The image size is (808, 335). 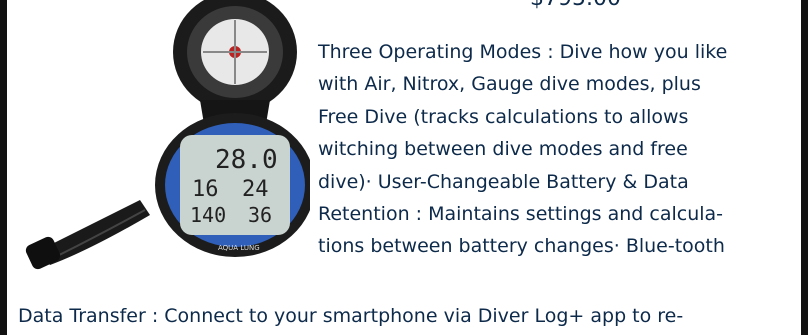 I want to click on description-line: with Air, Nitrox, Gauge dive modes, plus, so click(x=509, y=84).